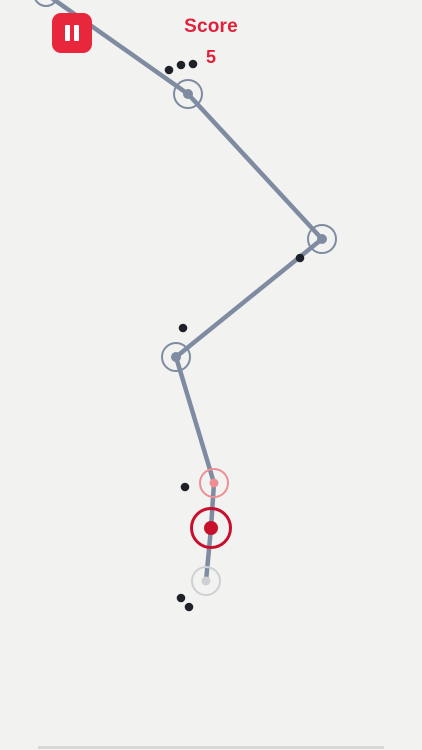 This screenshot has height=750, width=422. What do you see at coordinates (72, 33) in the screenshot?
I see `pause-button` at bounding box center [72, 33].